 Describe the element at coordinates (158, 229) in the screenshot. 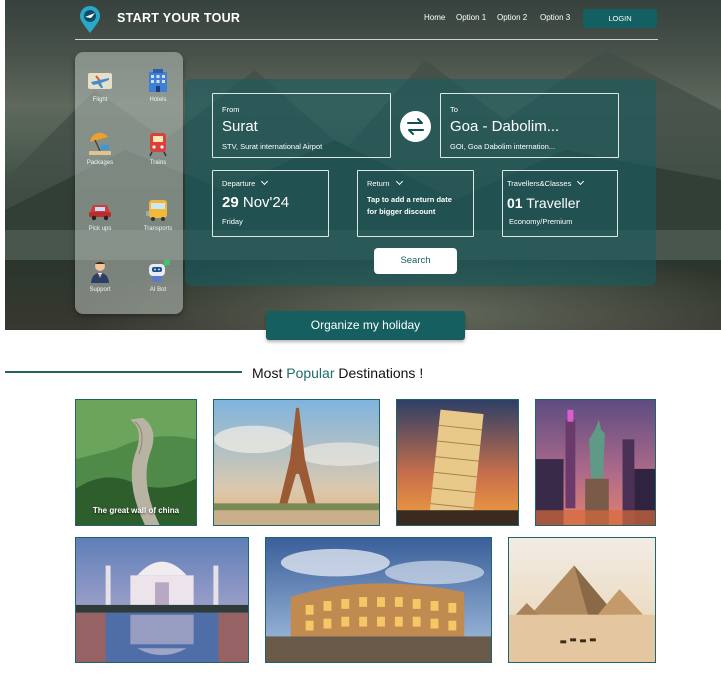

I see `service-label: Transports` at that location.